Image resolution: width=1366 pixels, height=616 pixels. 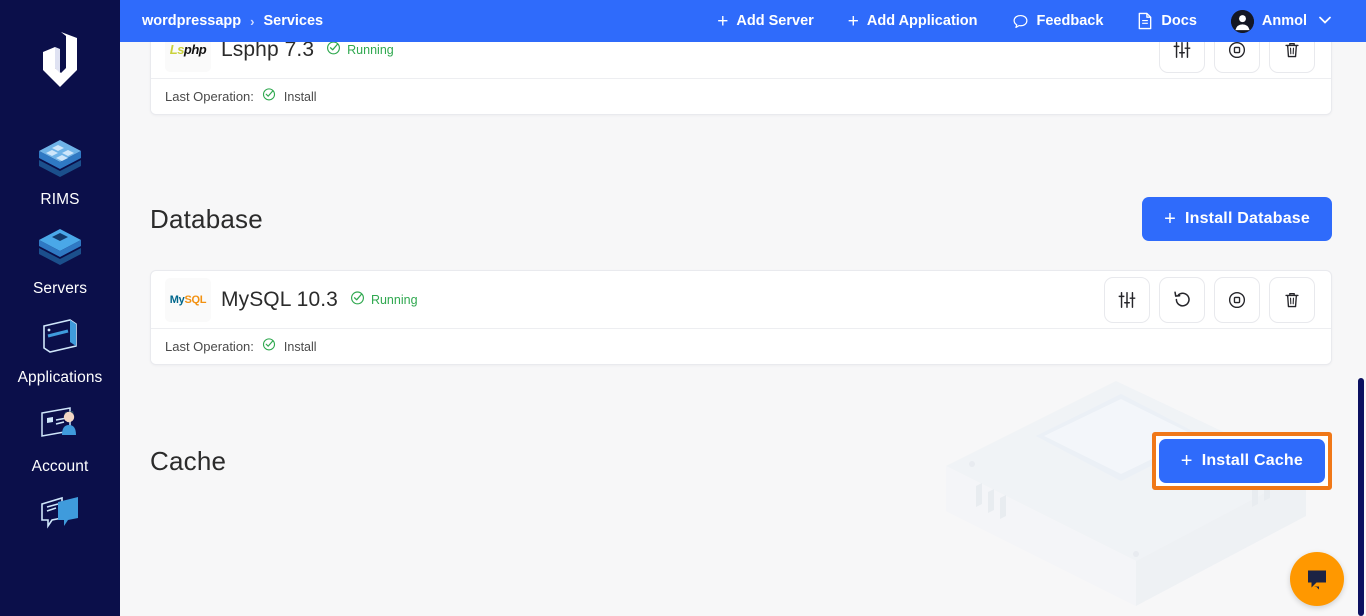 I want to click on support-chat-icon, so click(x=60, y=514).